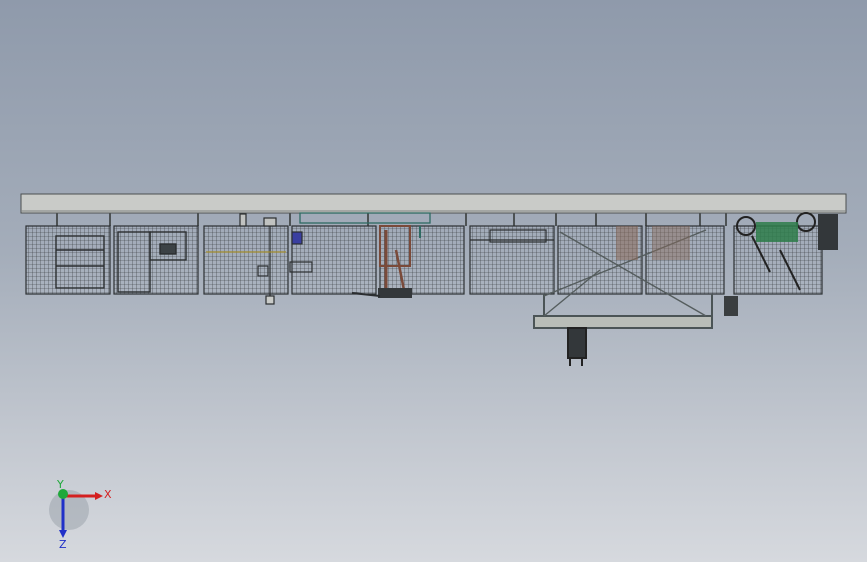 The height and width of the screenshot is (562, 867). What do you see at coordinates (63, 534) in the screenshot?
I see `z-axis-head` at bounding box center [63, 534].